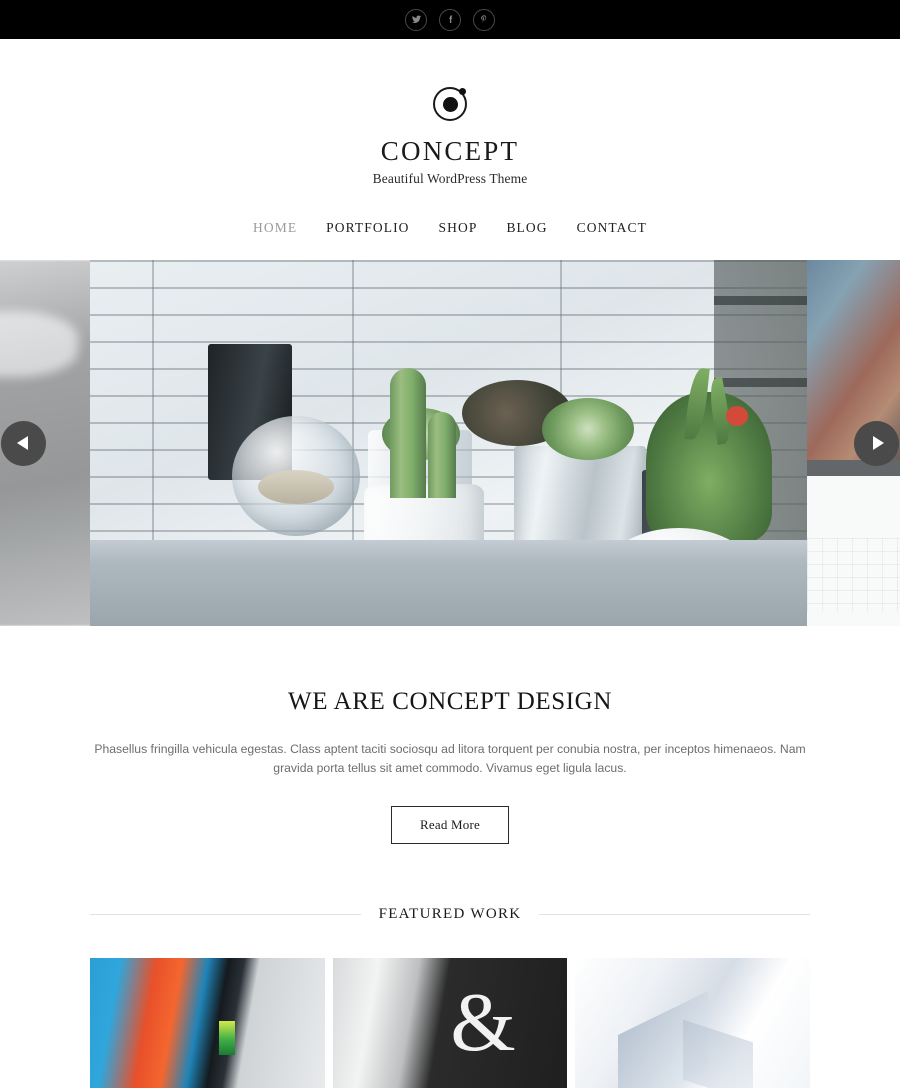 Image resolution: width=900 pixels, height=1088 pixels. Describe the element at coordinates (367, 228) in the screenshot. I see `nav-item-portfolio: PORTFOLIO` at that location.